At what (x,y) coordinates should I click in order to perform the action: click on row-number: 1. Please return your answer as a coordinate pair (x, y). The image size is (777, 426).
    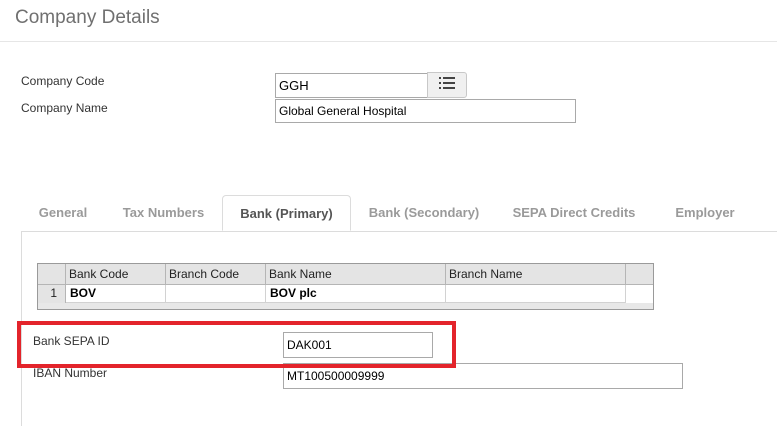
    Looking at the image, I should click on (52, 294).